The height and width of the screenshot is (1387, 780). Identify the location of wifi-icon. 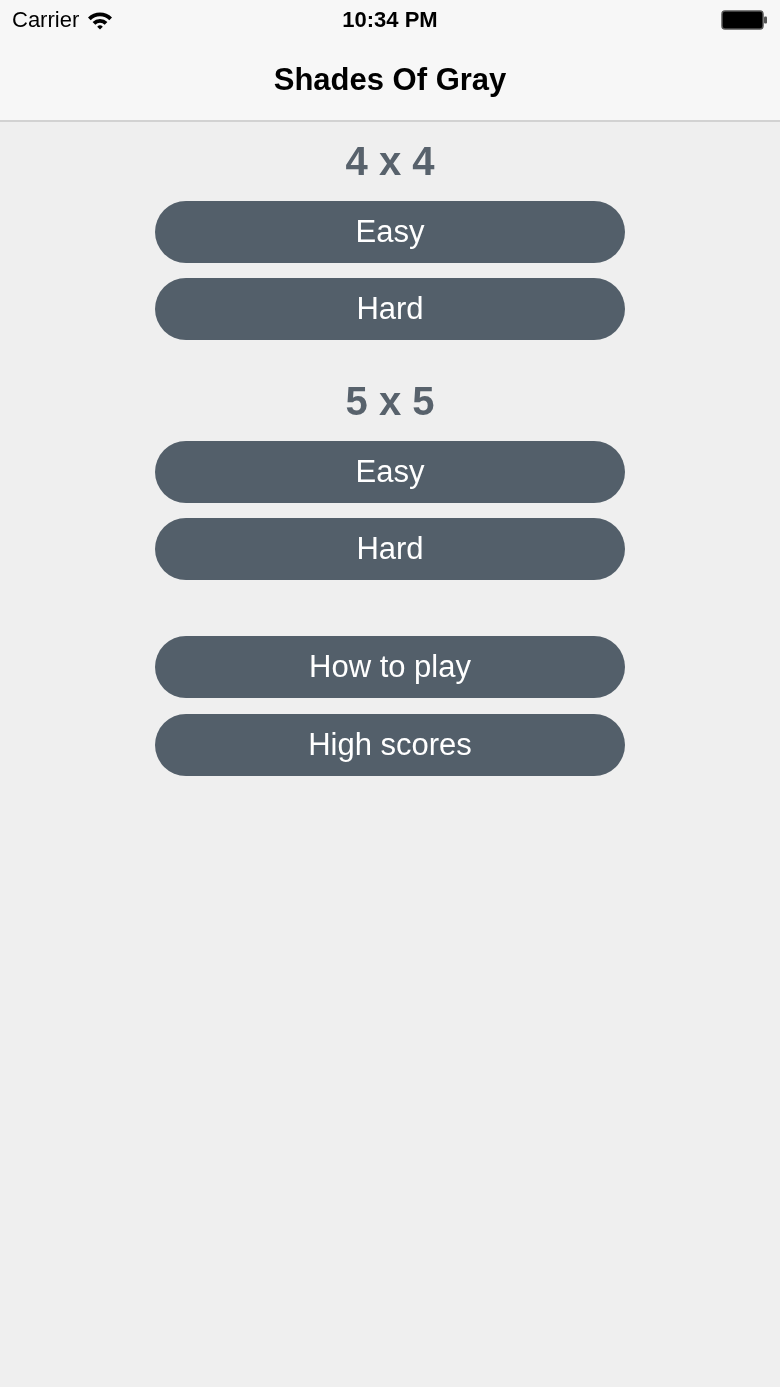
(100, 20).